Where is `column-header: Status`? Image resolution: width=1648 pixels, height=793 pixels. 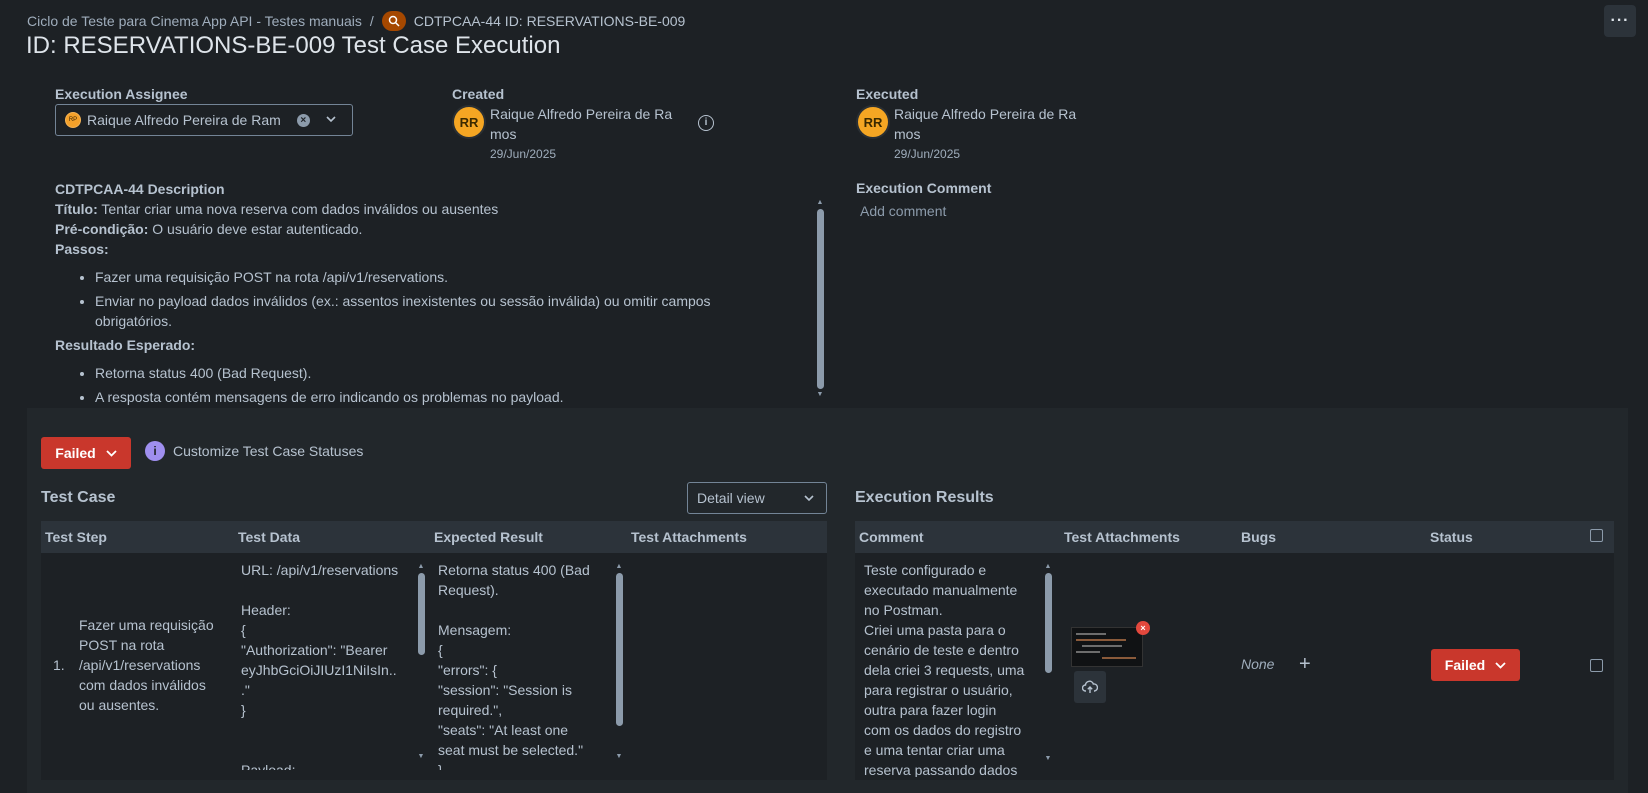 column-header: Status is located at coordinates (1451, 537).